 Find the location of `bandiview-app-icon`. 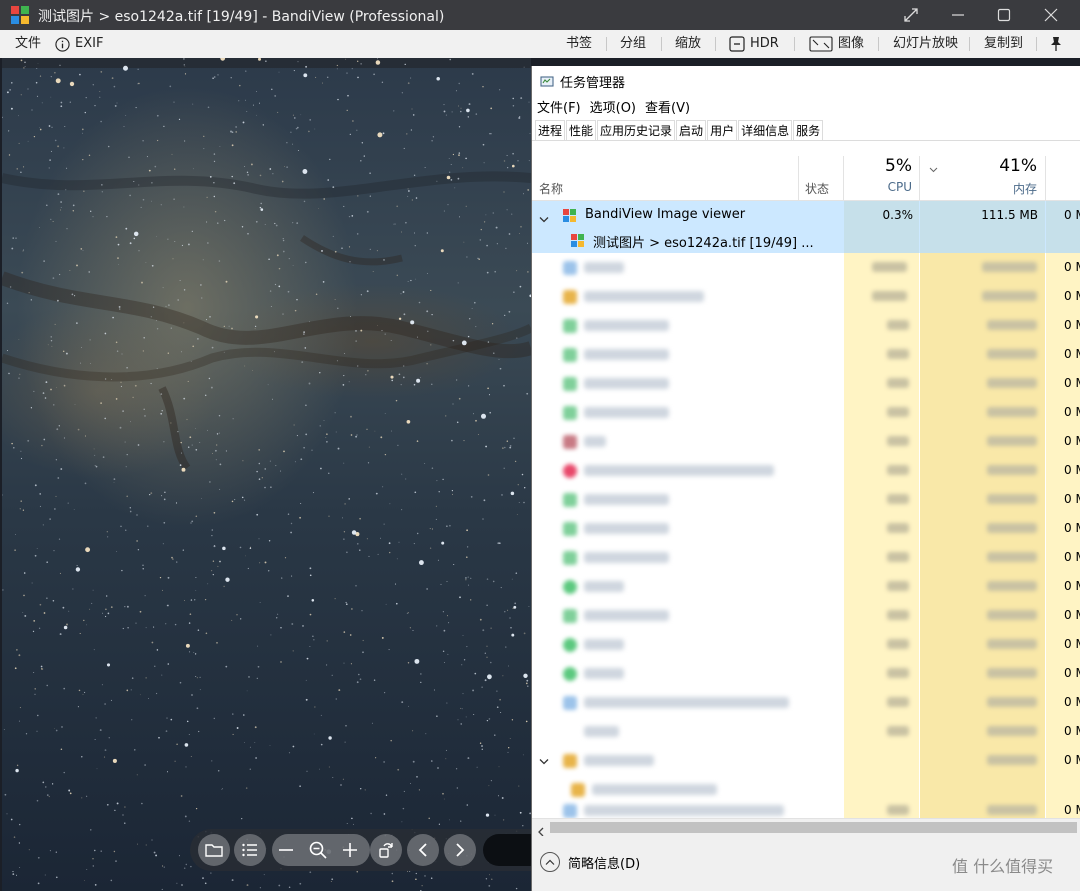

bandiview-app-icon is located at coordinates (570, 216).